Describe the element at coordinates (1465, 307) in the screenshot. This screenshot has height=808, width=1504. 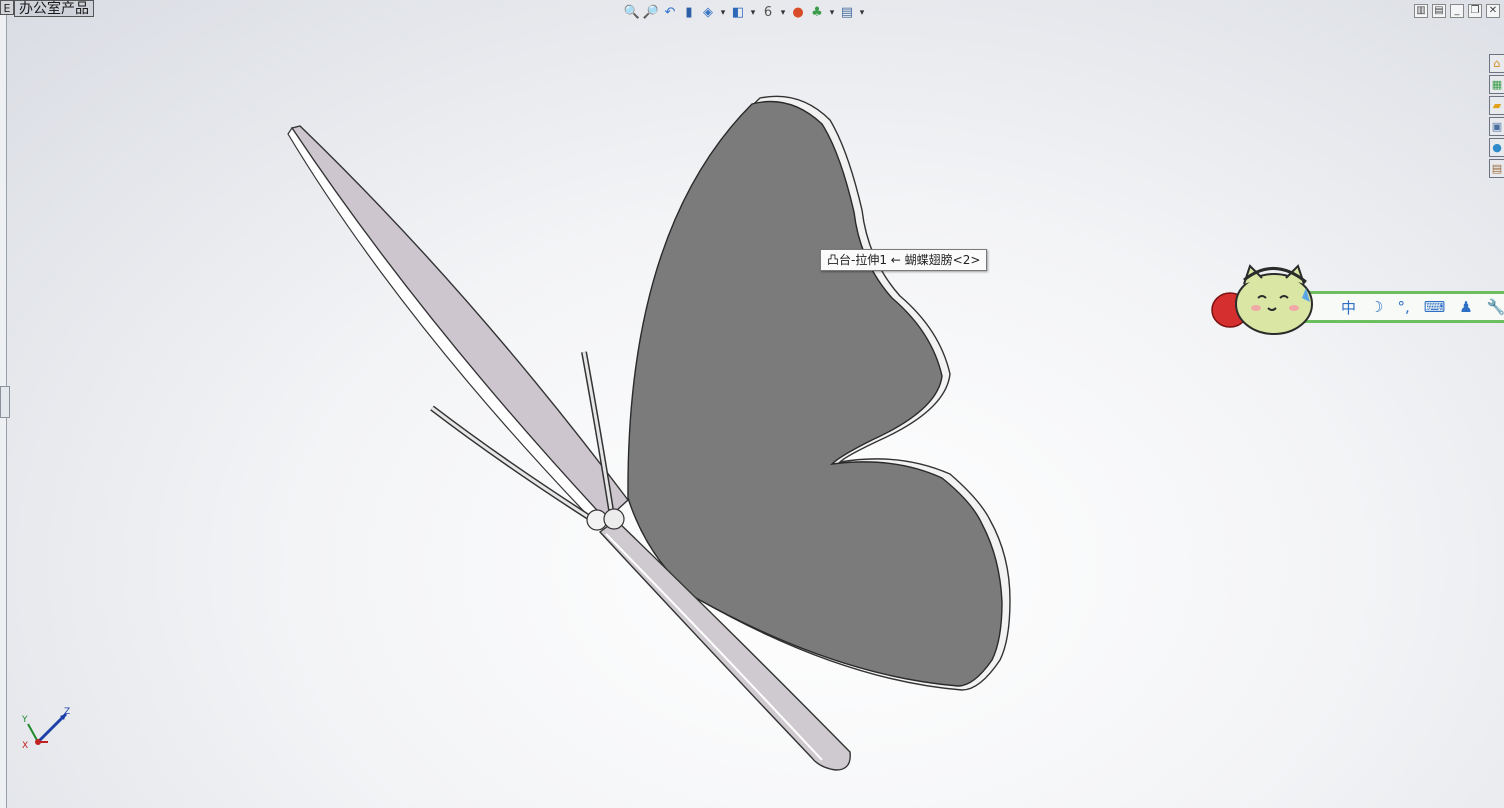
I see `ime-user-icon: ♟` at that location.